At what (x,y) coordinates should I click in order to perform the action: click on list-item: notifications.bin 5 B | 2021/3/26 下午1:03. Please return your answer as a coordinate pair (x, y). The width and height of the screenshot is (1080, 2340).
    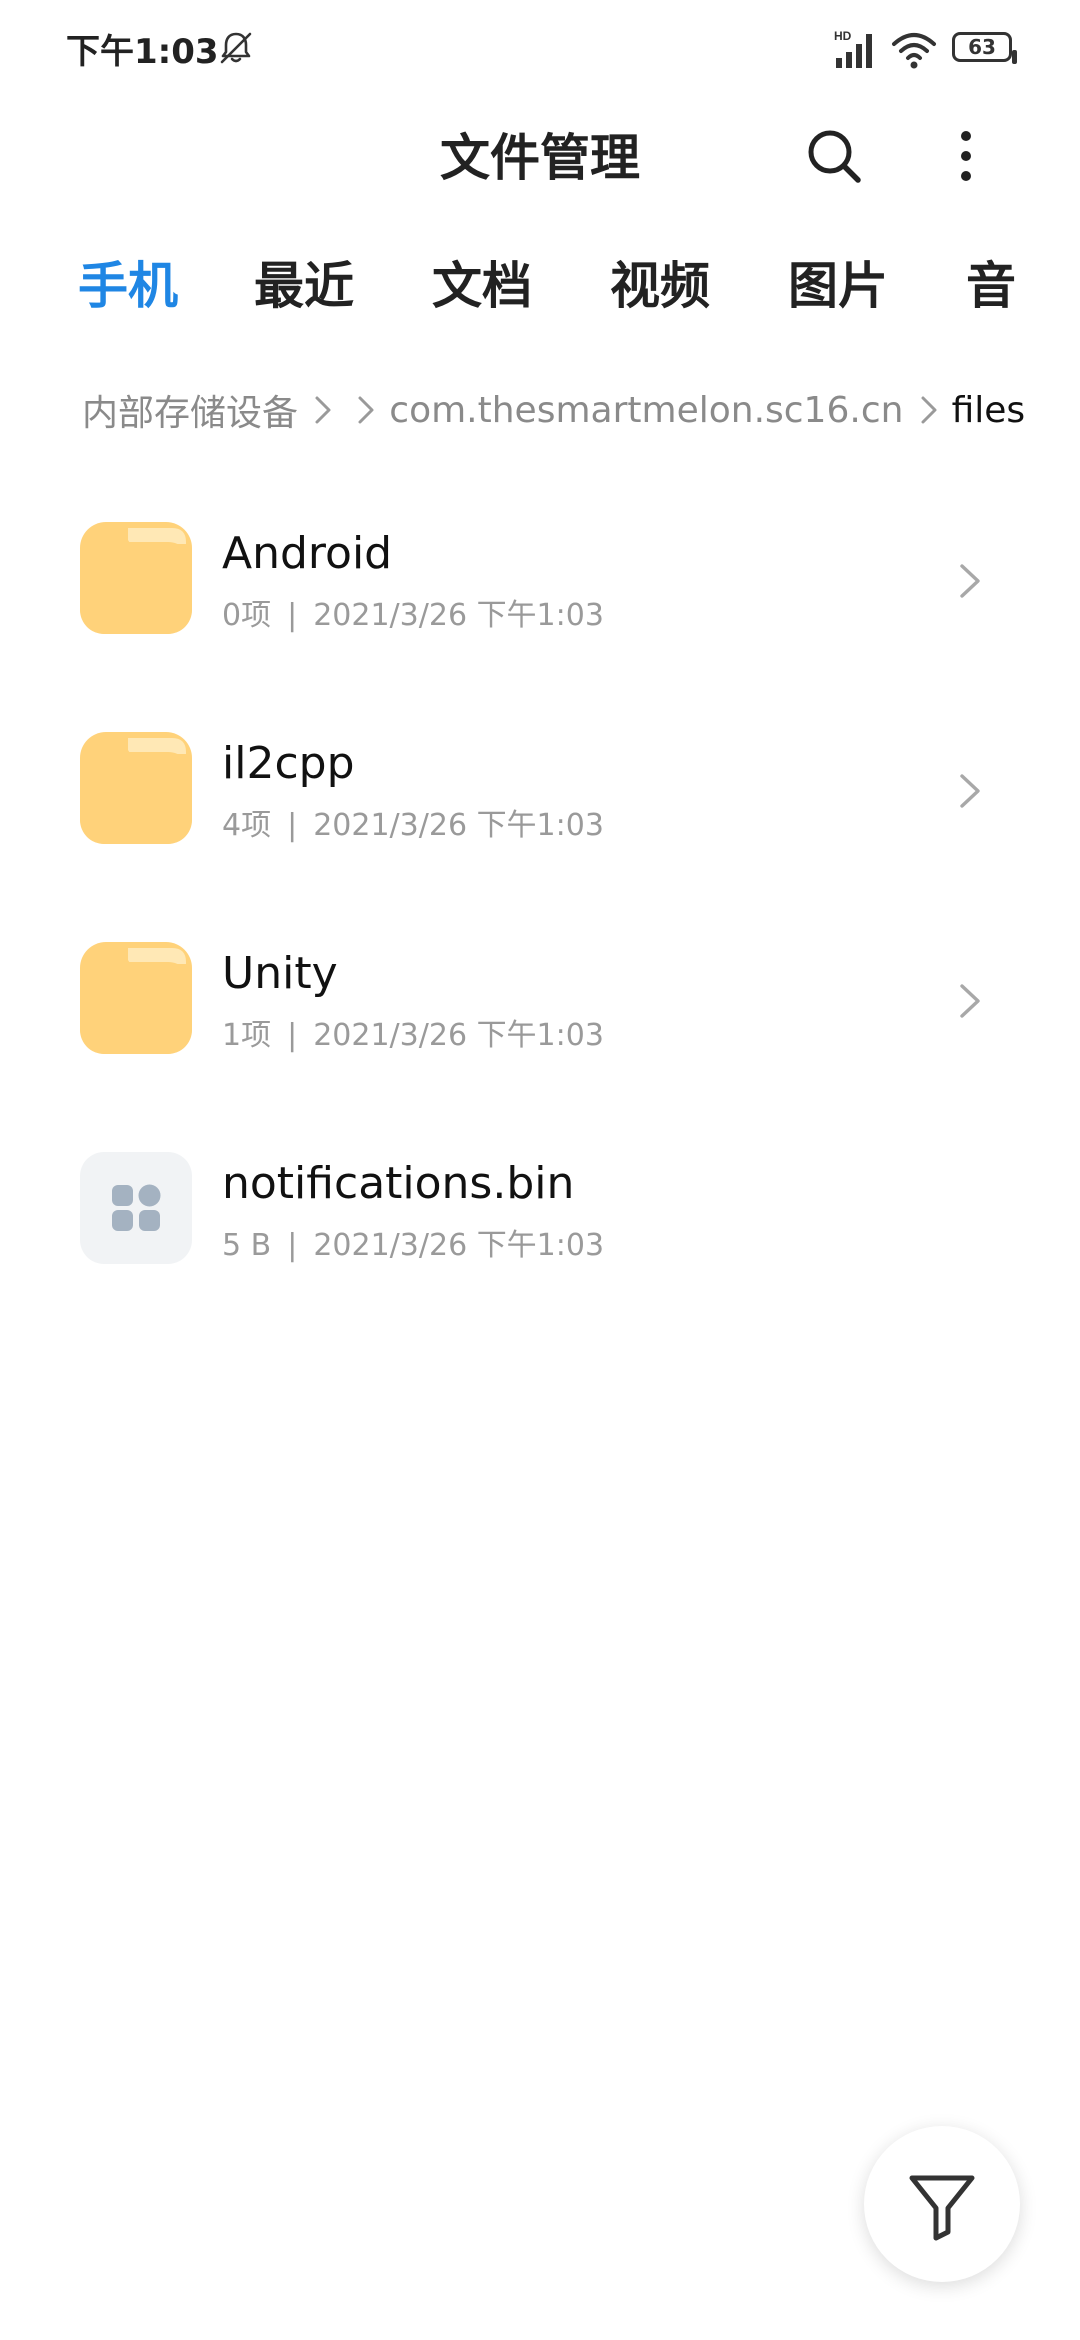
    Looking at the image, I should click on (540, 1225).